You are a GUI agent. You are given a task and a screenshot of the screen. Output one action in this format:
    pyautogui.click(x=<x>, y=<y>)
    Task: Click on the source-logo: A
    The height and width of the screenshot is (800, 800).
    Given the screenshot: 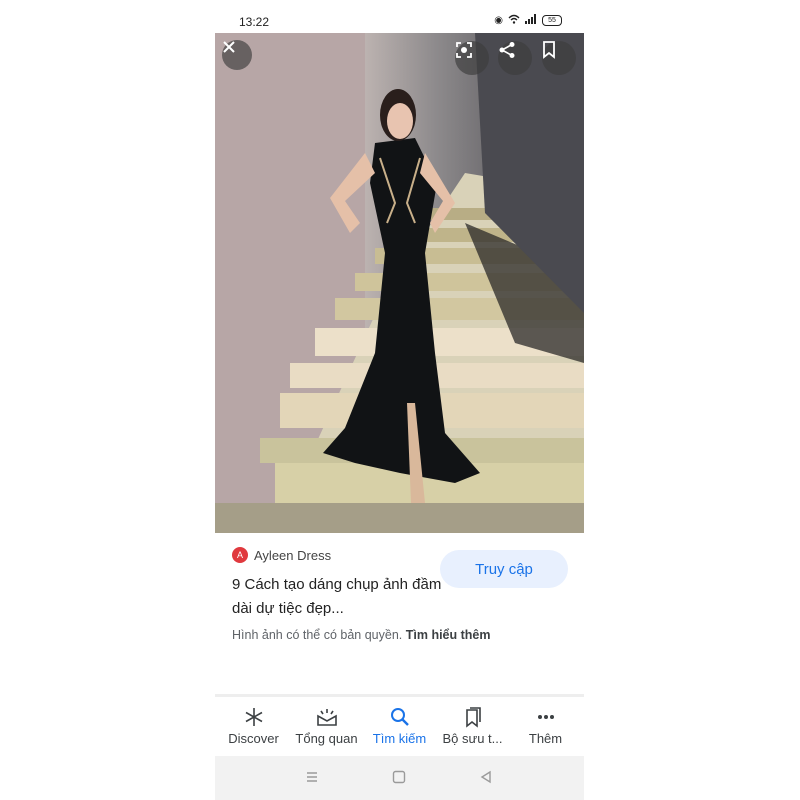 What is the action you would take?
    pyautogui.click(x=240, y=555)
    